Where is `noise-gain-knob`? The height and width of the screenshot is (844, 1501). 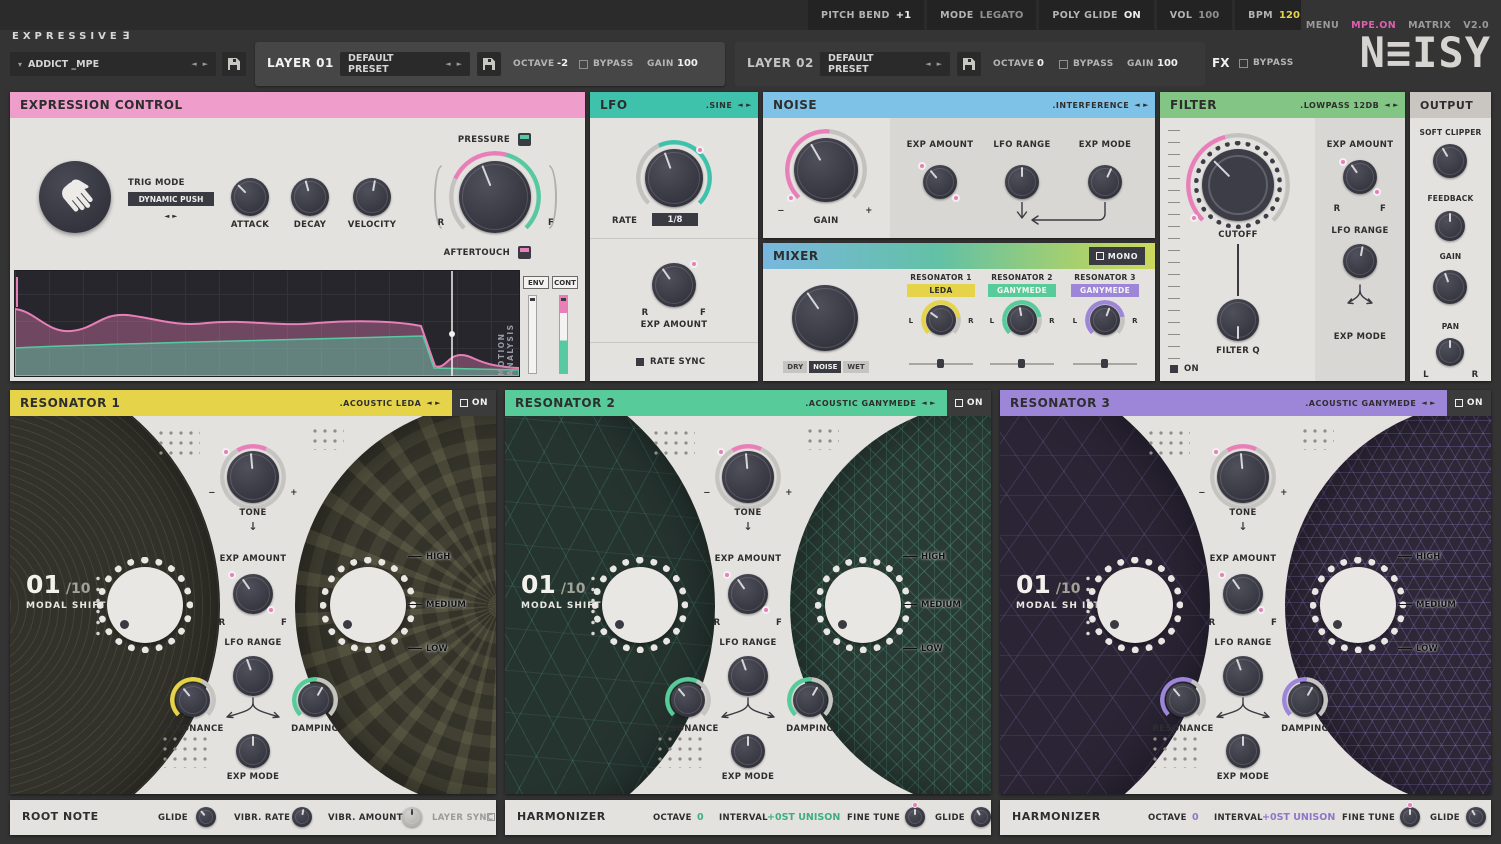 noise-gain-knob is located at coordinates (826, 170).